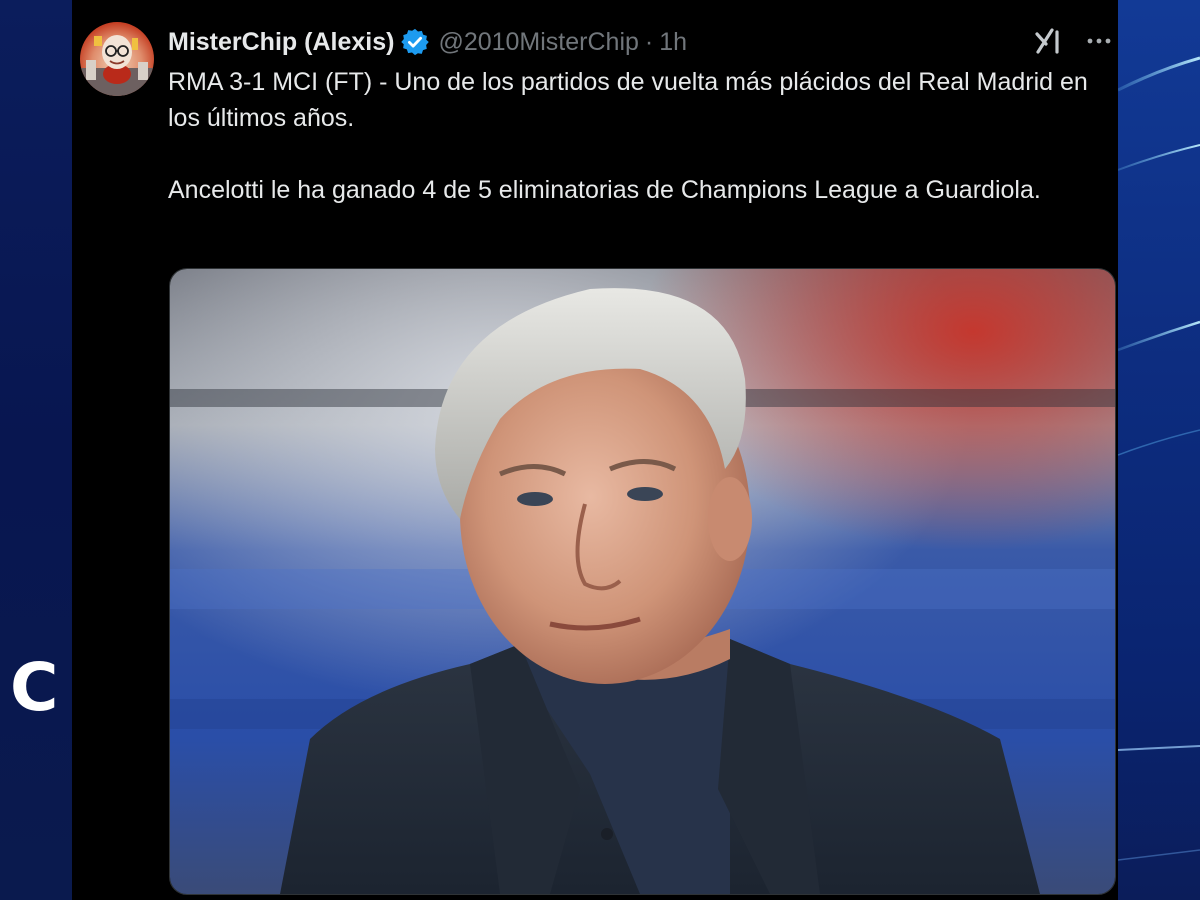 The height and width of the screenshot is (900, 1200). Describe the element at coordinates (1049, 41) in the screenshot. I see `grok-icon` at that location.